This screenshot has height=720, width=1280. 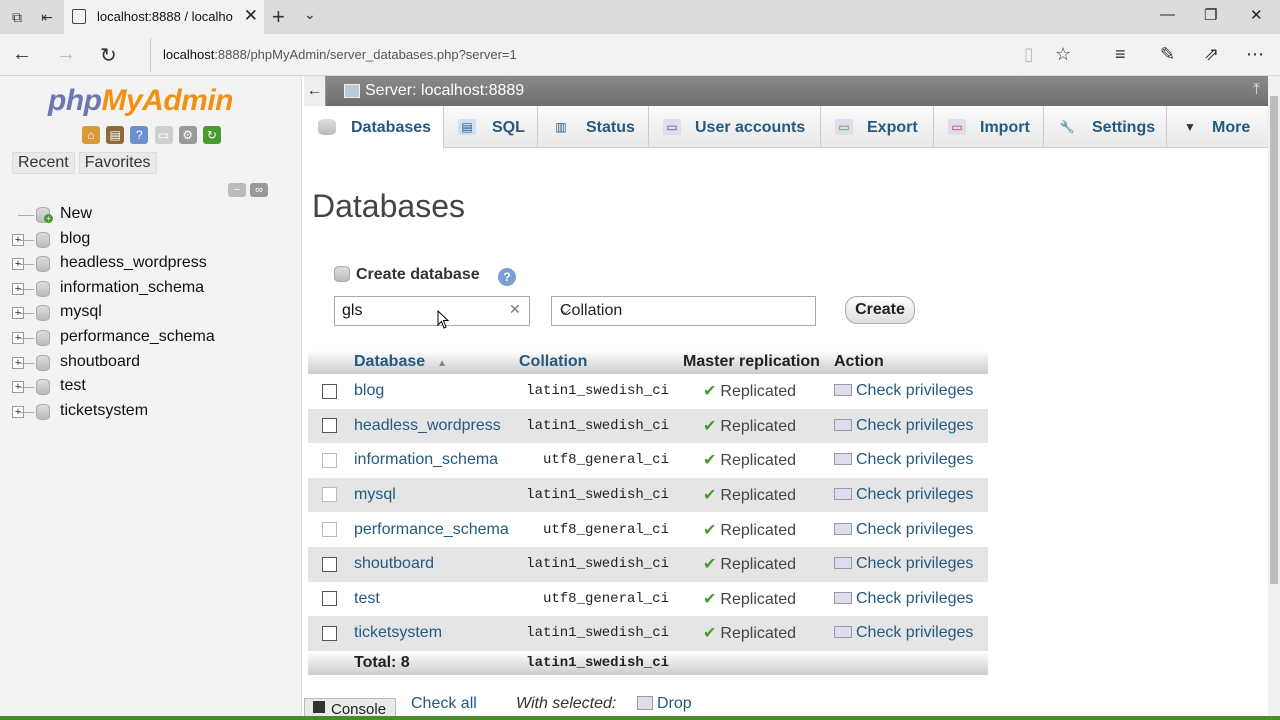 What do you see at coordinates (432, 391) in the screenshot?
I see `database-name-link: blog` at bounding box center [432, 391].